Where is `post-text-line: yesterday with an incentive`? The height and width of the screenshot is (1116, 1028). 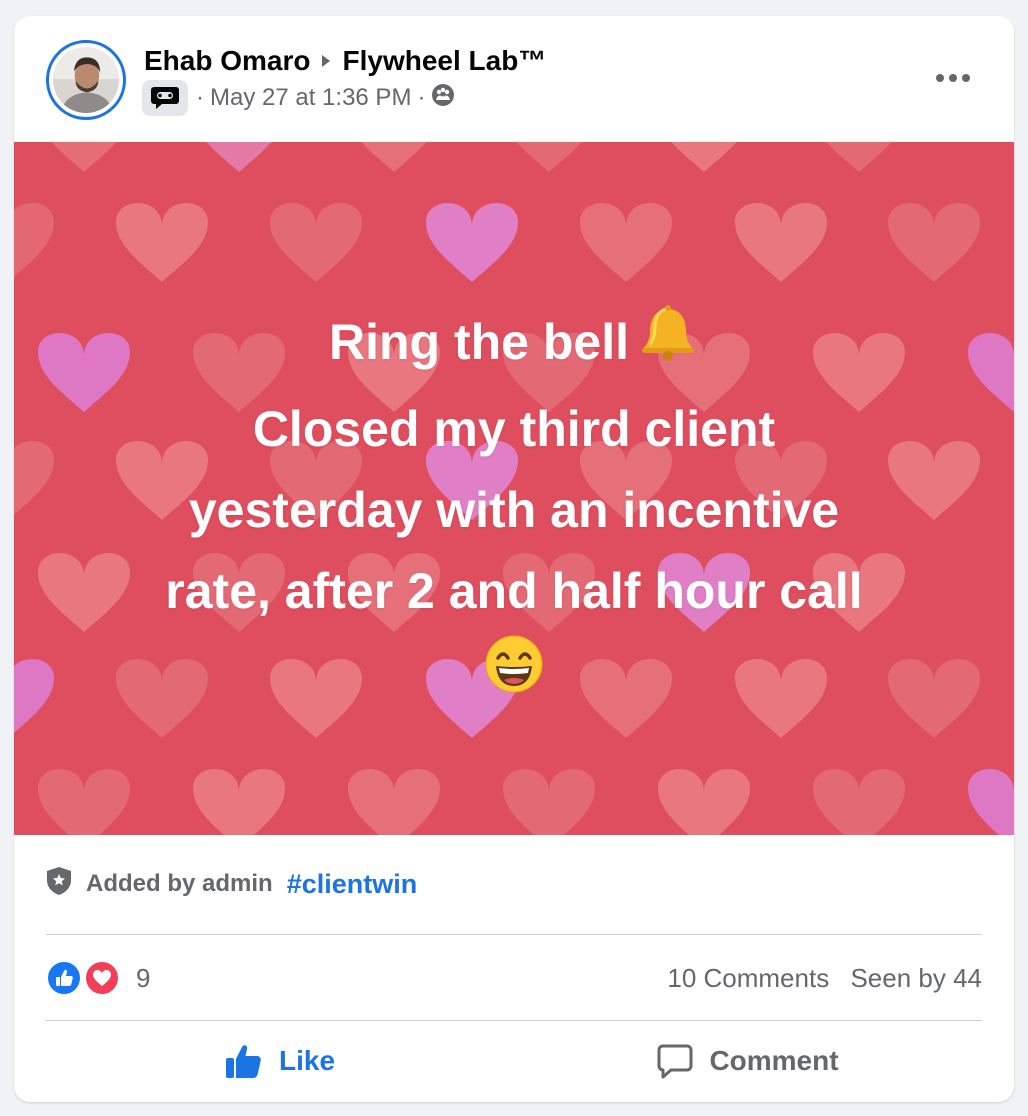 post-text-line: yesterday with an incentive is located at coordinates (514, 509).